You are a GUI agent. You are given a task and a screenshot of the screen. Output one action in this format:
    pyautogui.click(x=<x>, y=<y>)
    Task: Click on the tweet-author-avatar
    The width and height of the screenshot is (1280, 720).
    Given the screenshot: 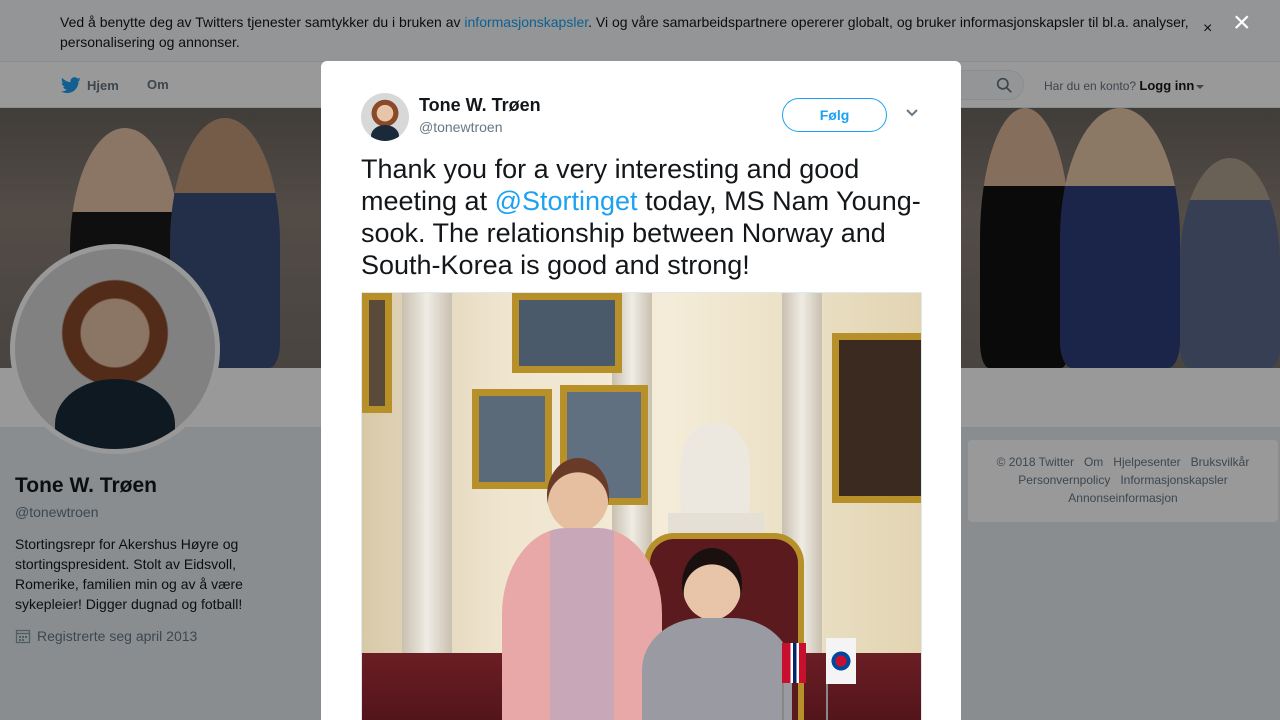 What is the action you would take?
    pyautogui.click(x=385, y=117)
    